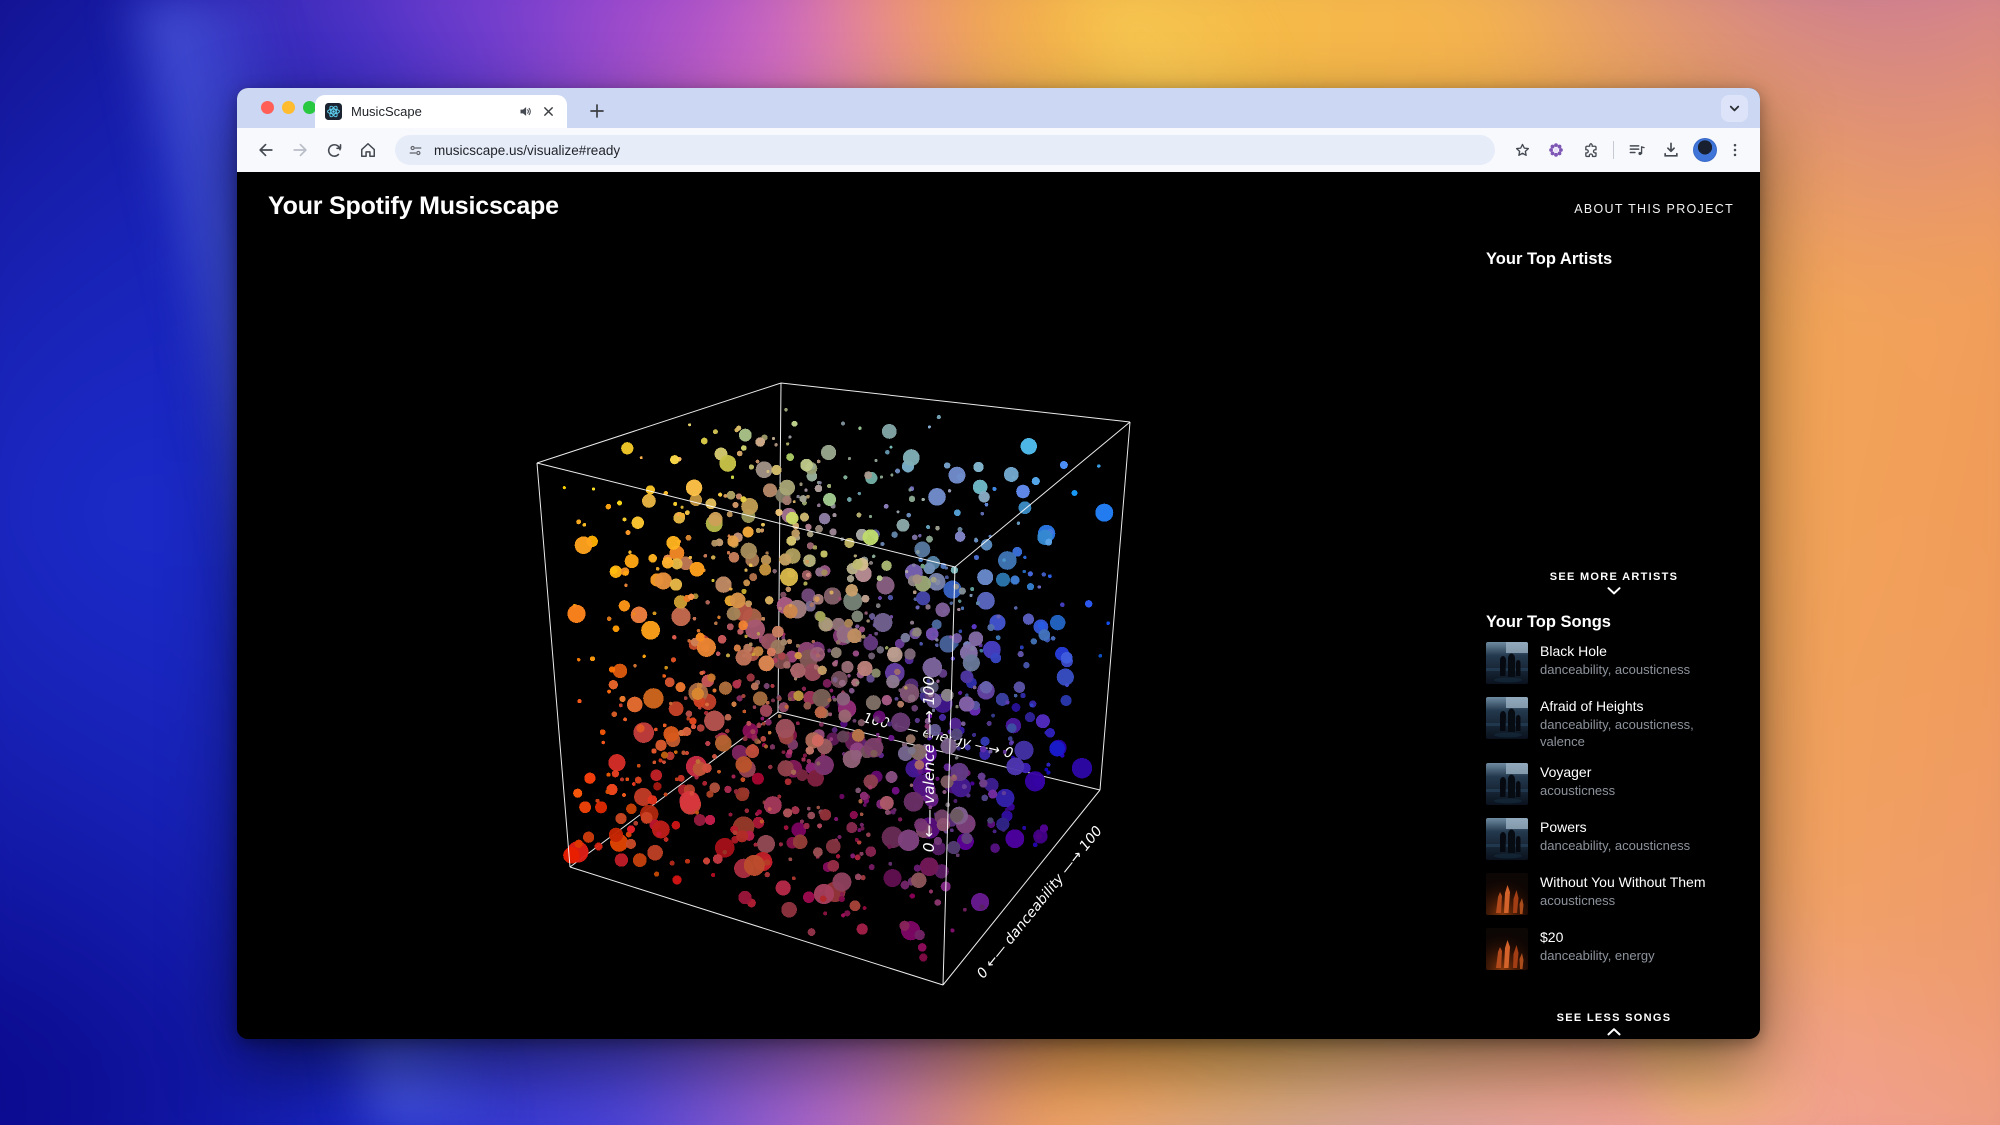 The height and width of the screenshot is (1125, 2000). I want to click on flower-extension-icon, so click(1556, 150).